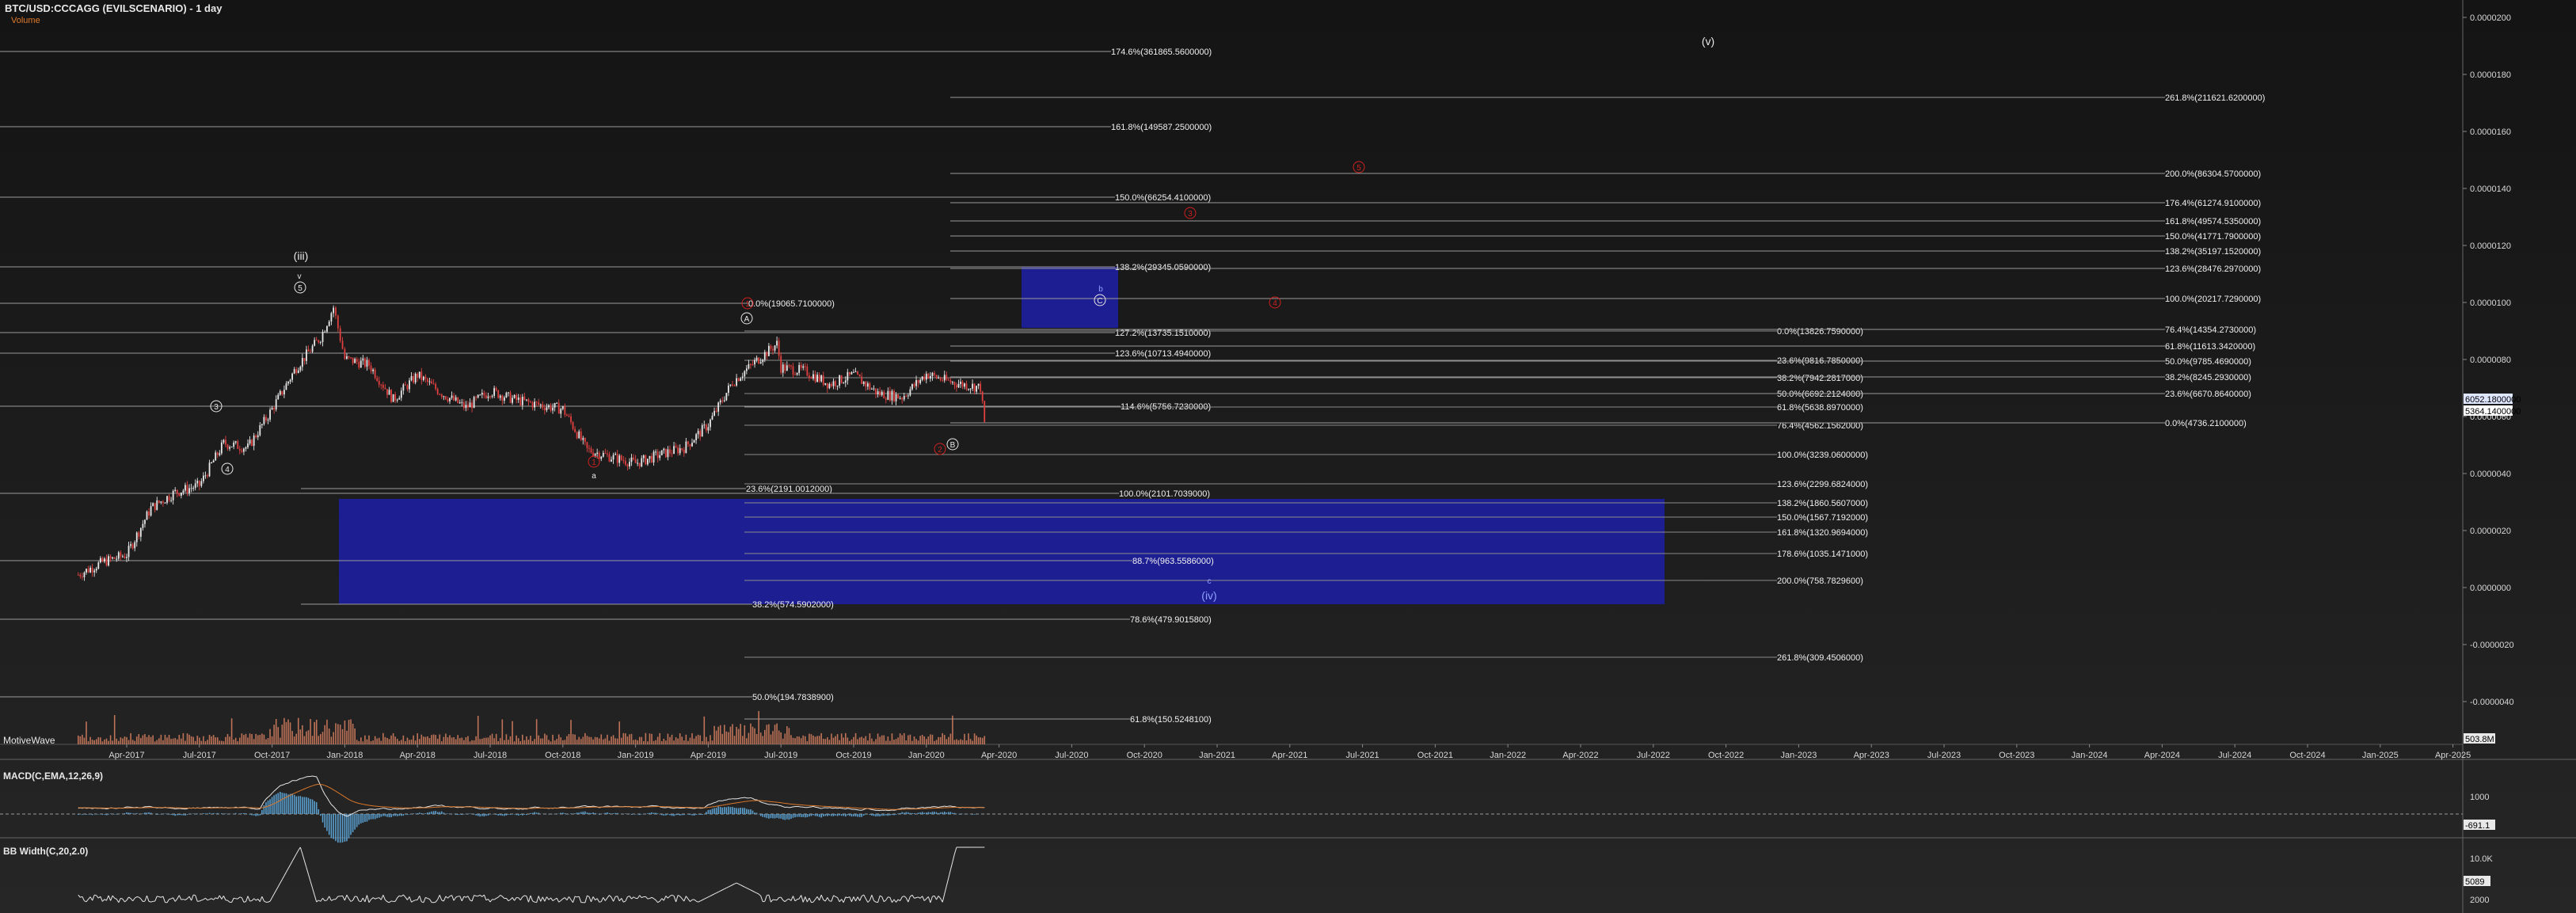  Describe the element at coordinates (272, 755) in the screenshot. I see `x-tick-label: Oct-2017` at that location.